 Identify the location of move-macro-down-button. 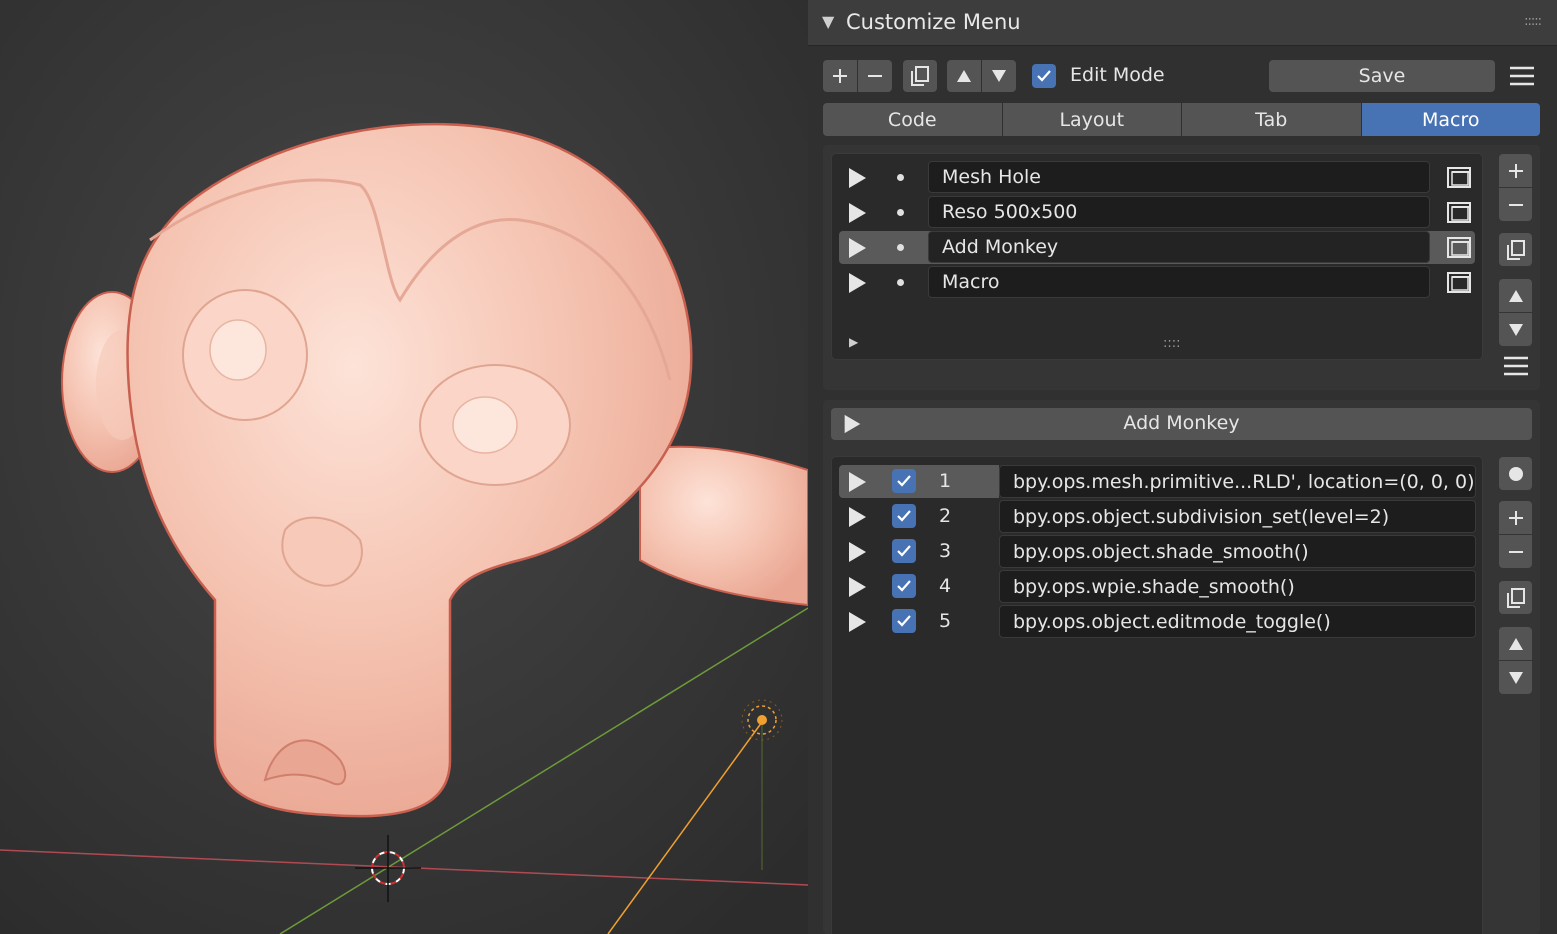
(1515, 329).